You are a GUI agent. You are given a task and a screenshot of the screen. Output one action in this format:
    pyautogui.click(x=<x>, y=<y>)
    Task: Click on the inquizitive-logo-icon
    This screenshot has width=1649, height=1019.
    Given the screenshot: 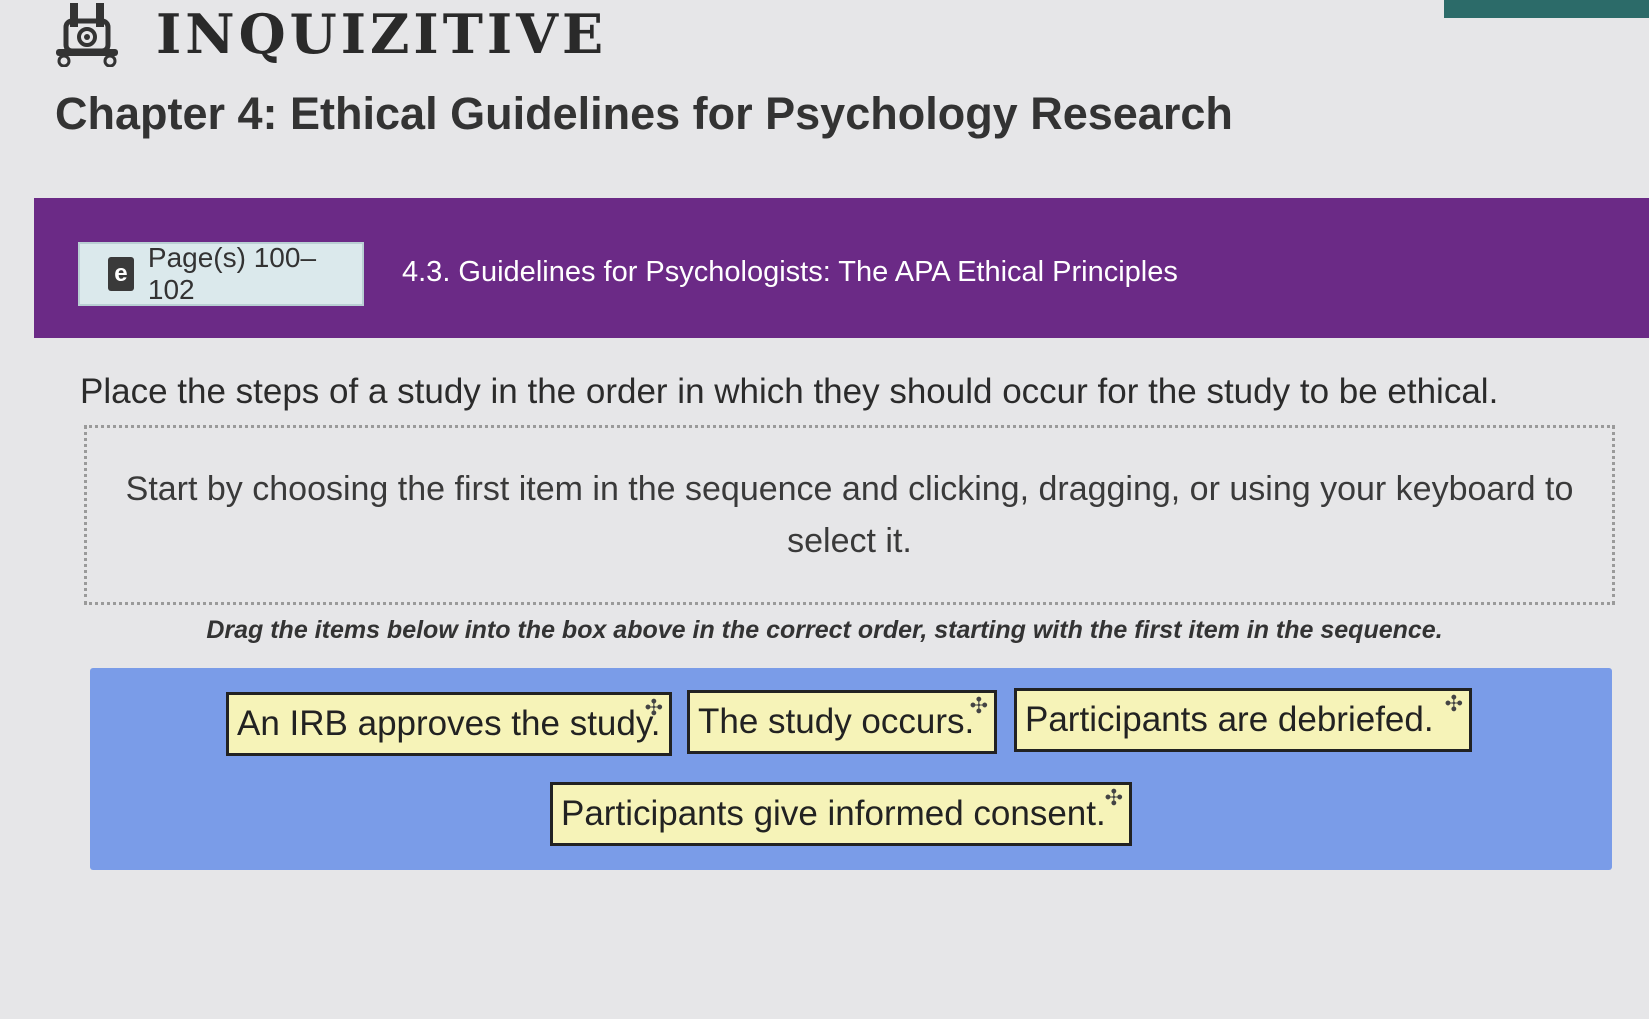 What is the action you would take?
    pyautogui.click(x=87, y=35)
    